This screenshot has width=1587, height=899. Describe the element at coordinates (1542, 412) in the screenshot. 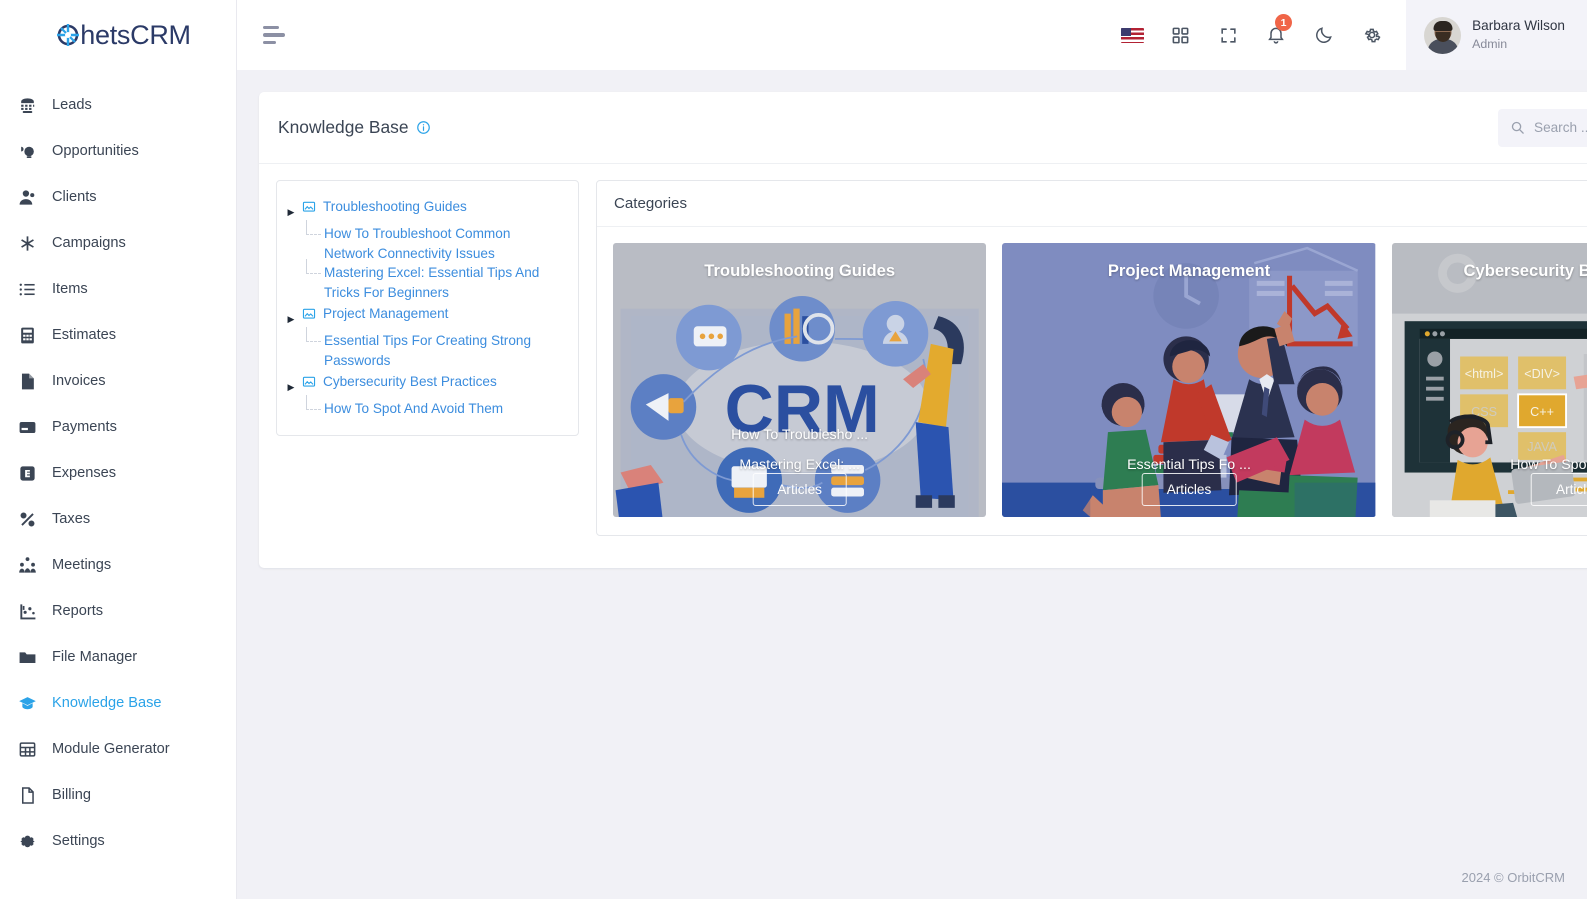

I see `svg-text: C++` at that location.